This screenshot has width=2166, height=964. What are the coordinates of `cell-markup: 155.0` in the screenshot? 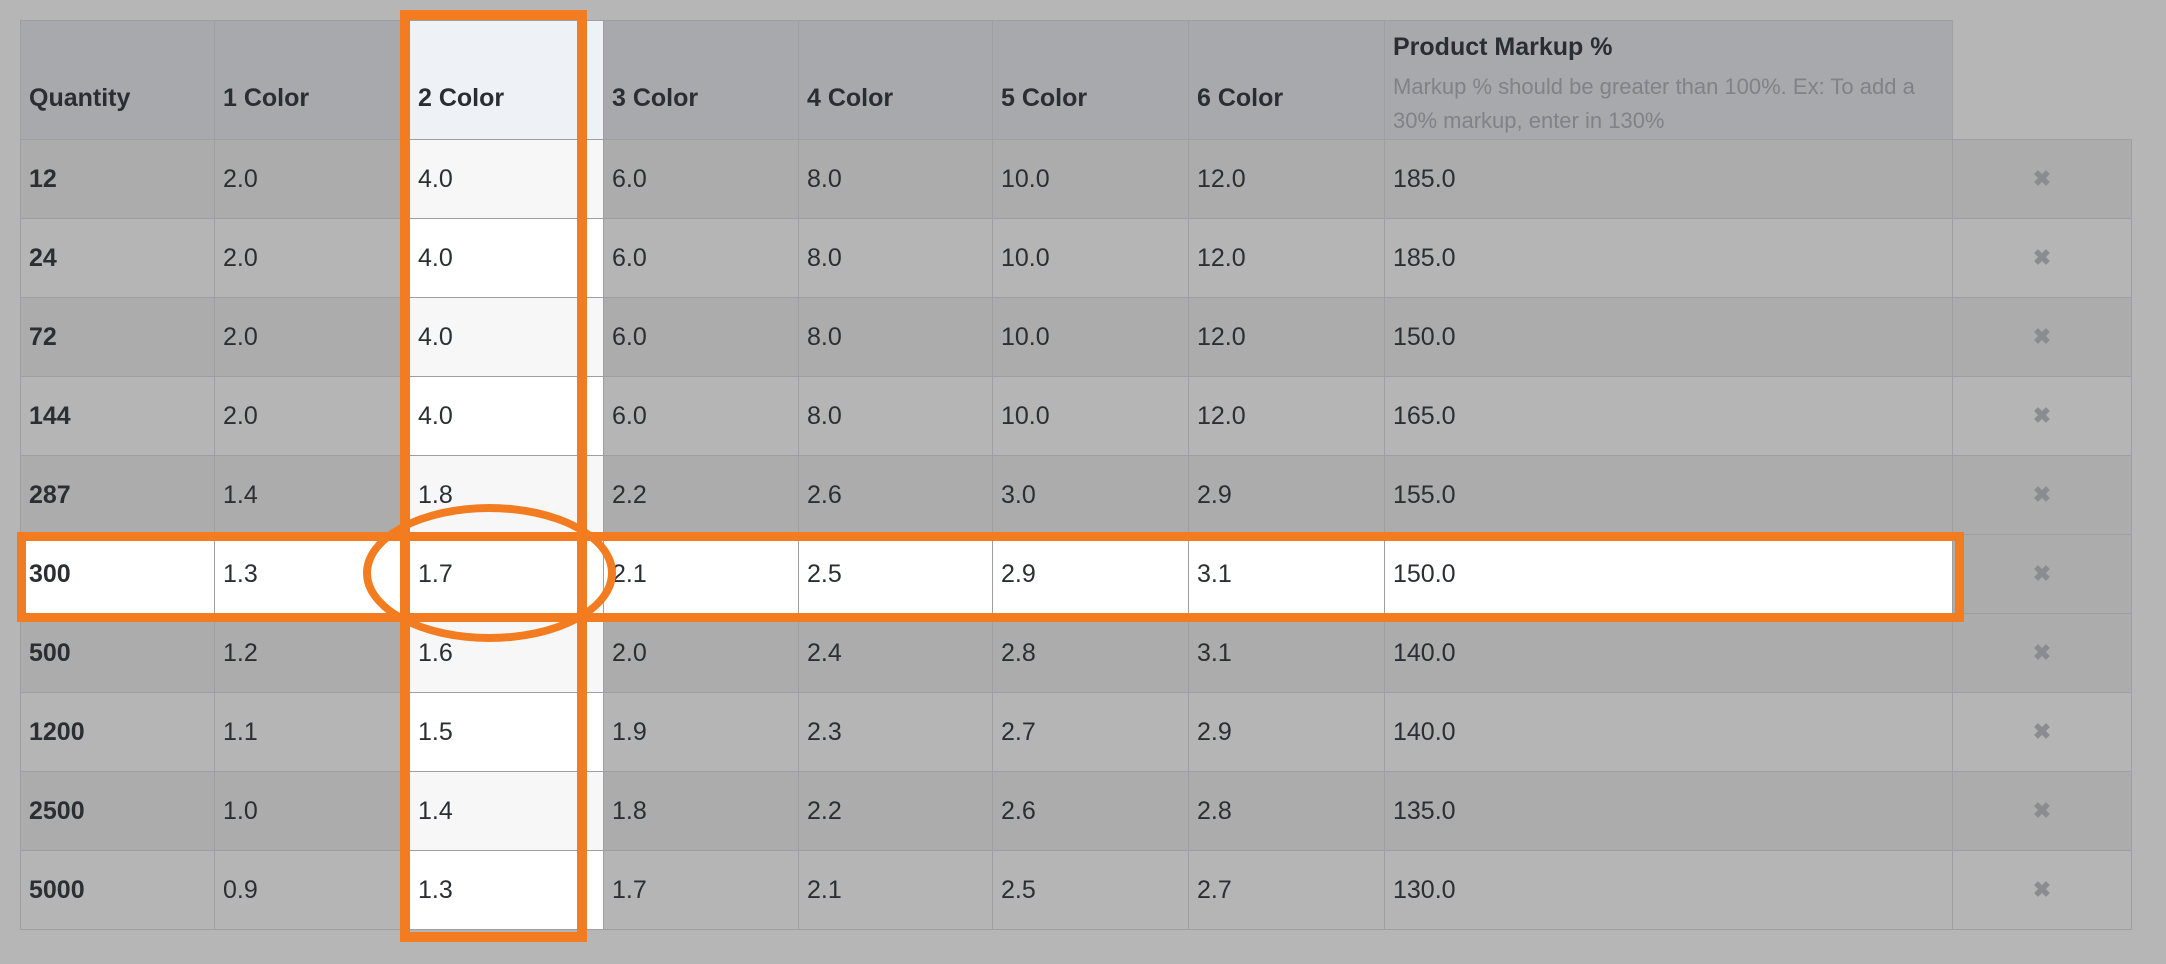 It's located at (1668, 495).